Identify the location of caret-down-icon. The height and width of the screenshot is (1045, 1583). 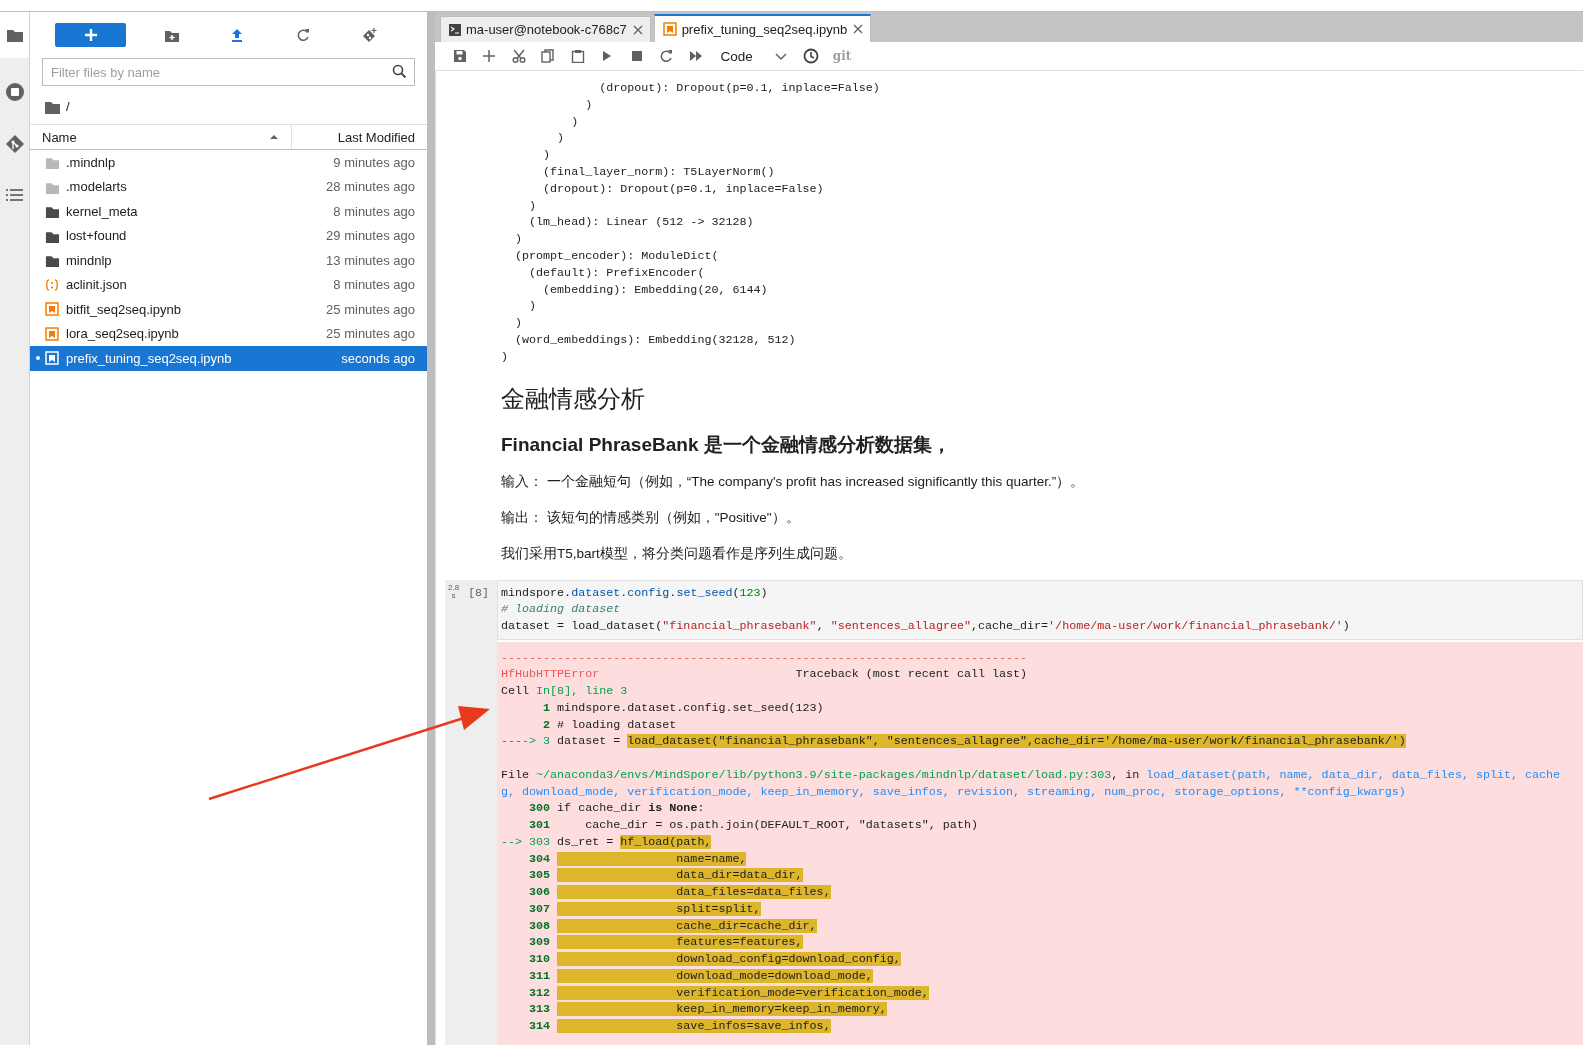
(780, 56).